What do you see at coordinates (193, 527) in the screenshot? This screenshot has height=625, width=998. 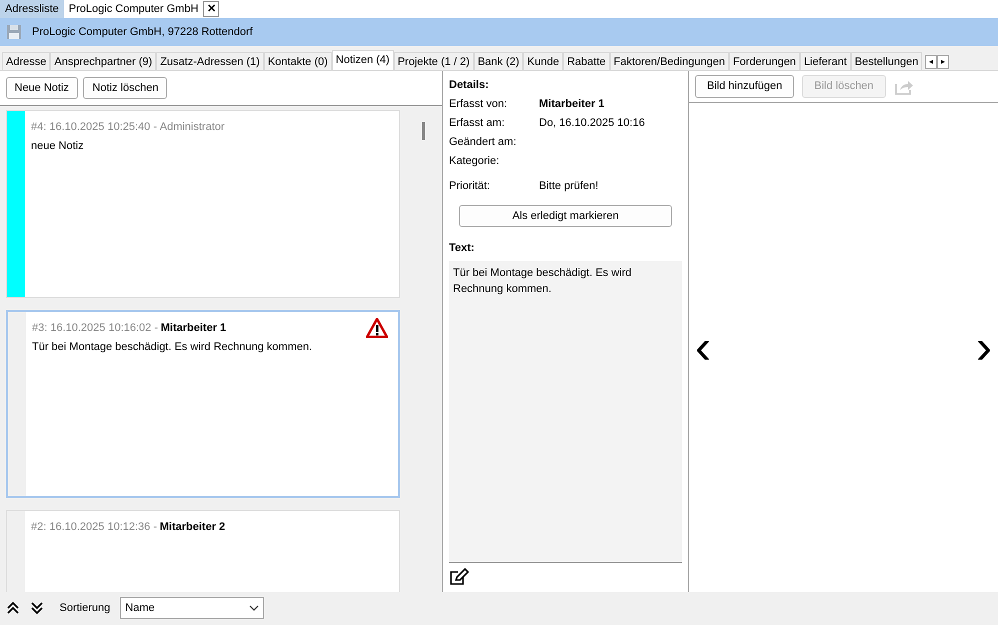 I see `note-author: Mitarbeiter 2` at bounding box center [193, 527].